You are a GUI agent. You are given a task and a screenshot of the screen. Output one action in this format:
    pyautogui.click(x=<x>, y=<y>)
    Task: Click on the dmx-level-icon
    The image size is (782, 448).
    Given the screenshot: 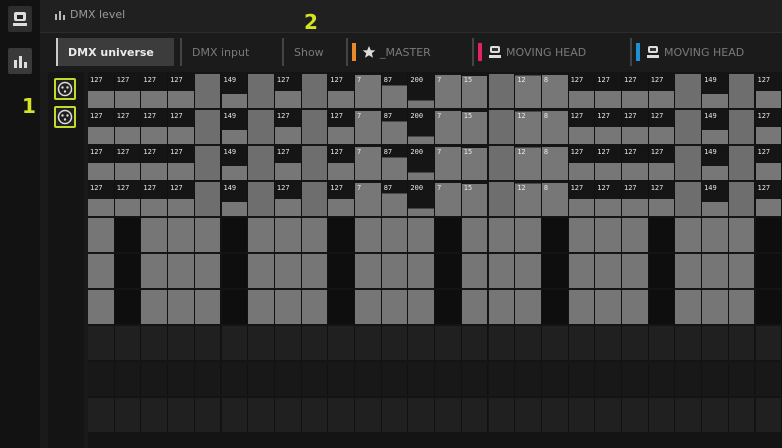 What is the action you would take?
    pyautogui.click(x=20, y=61)
    